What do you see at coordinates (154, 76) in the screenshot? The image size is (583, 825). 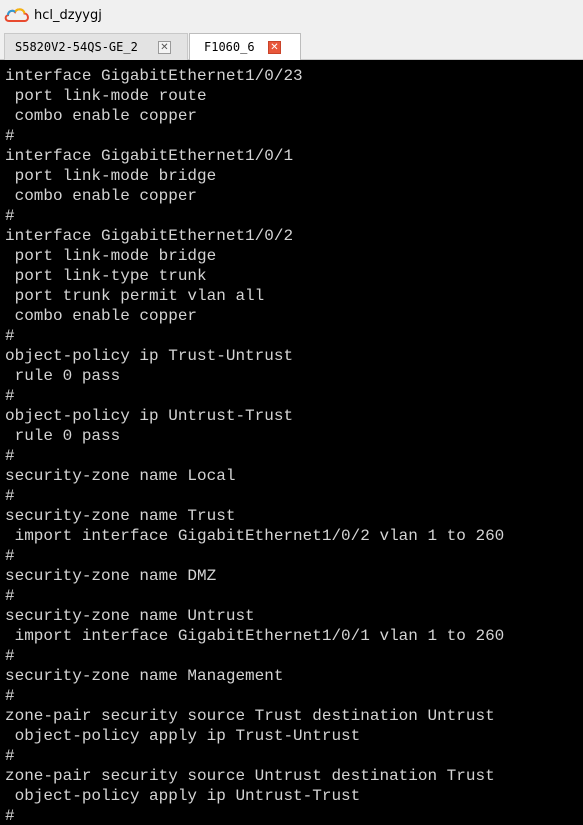 I see `terminal-line: interface GigabitEthernet1/0/23` at bounding box center [154, 76].